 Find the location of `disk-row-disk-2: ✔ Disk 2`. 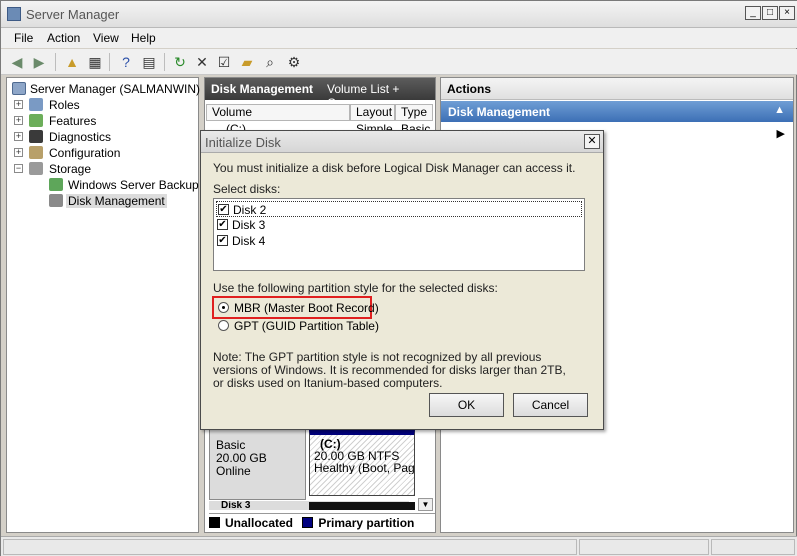

disk-row-disk-2: ✔ Disk 2 is located at coordinates (399, 209).